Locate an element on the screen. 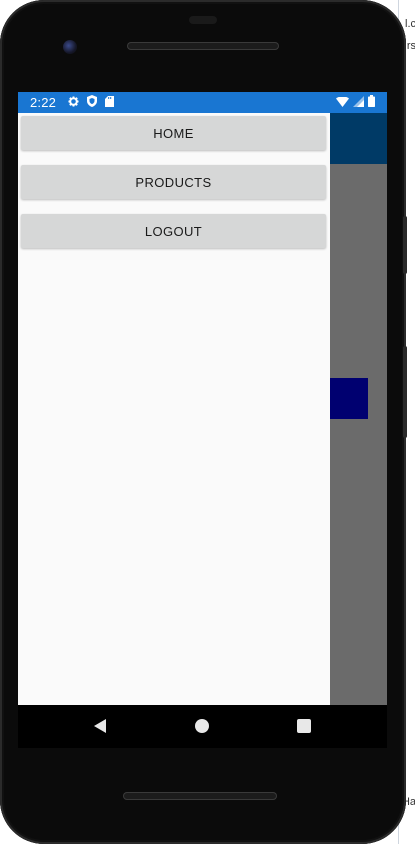  top-speaker is located at coordinates (203, 46).